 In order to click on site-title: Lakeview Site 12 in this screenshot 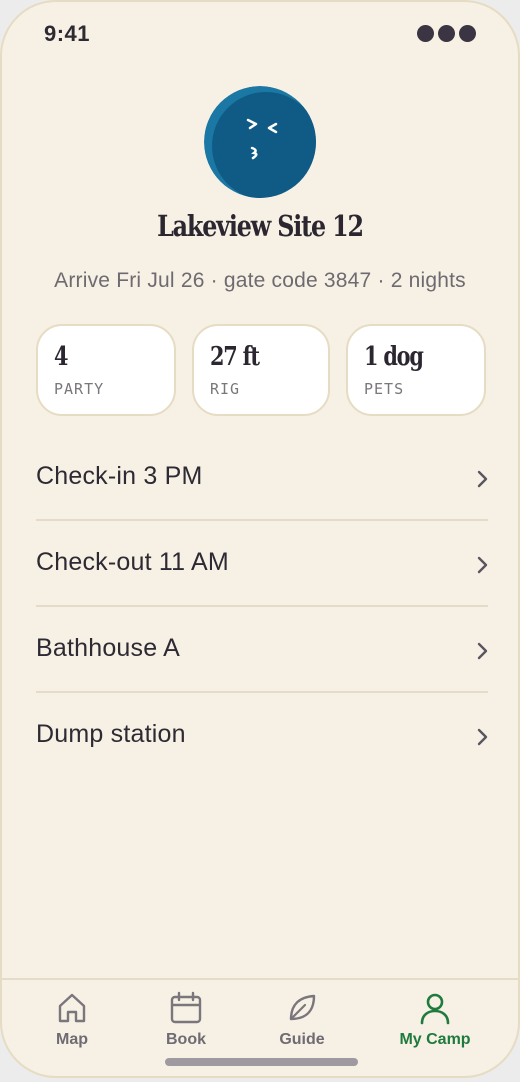, I will do `click(260, 226)`.